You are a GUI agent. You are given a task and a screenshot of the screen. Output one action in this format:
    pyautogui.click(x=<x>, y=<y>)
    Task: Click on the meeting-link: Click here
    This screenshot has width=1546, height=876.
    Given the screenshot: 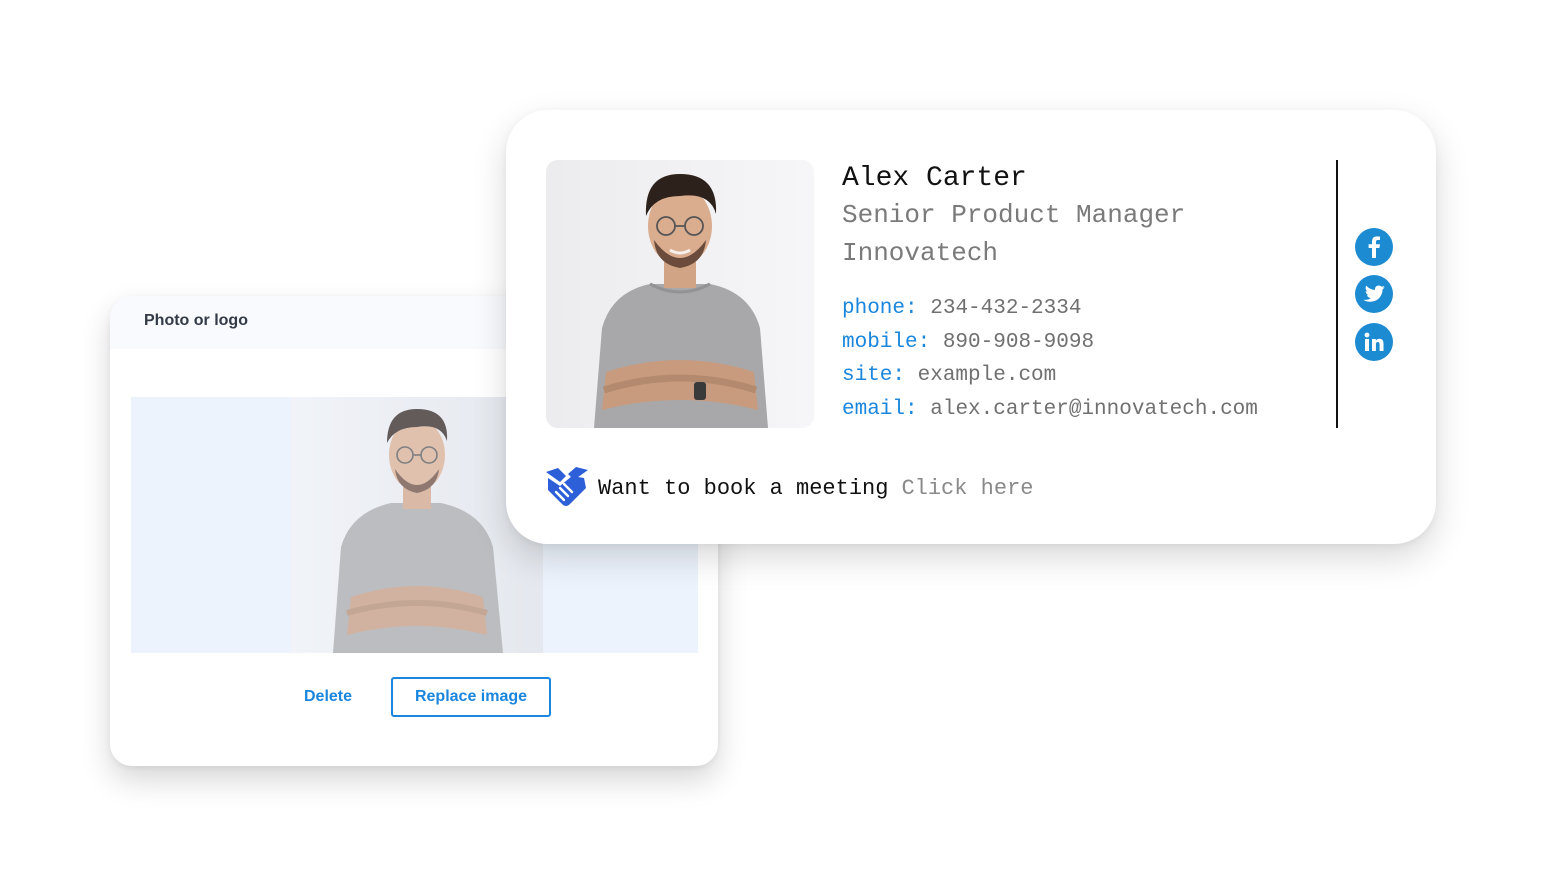 What is the action you would take?
    pyautogui.click(x=967, y=488)
    